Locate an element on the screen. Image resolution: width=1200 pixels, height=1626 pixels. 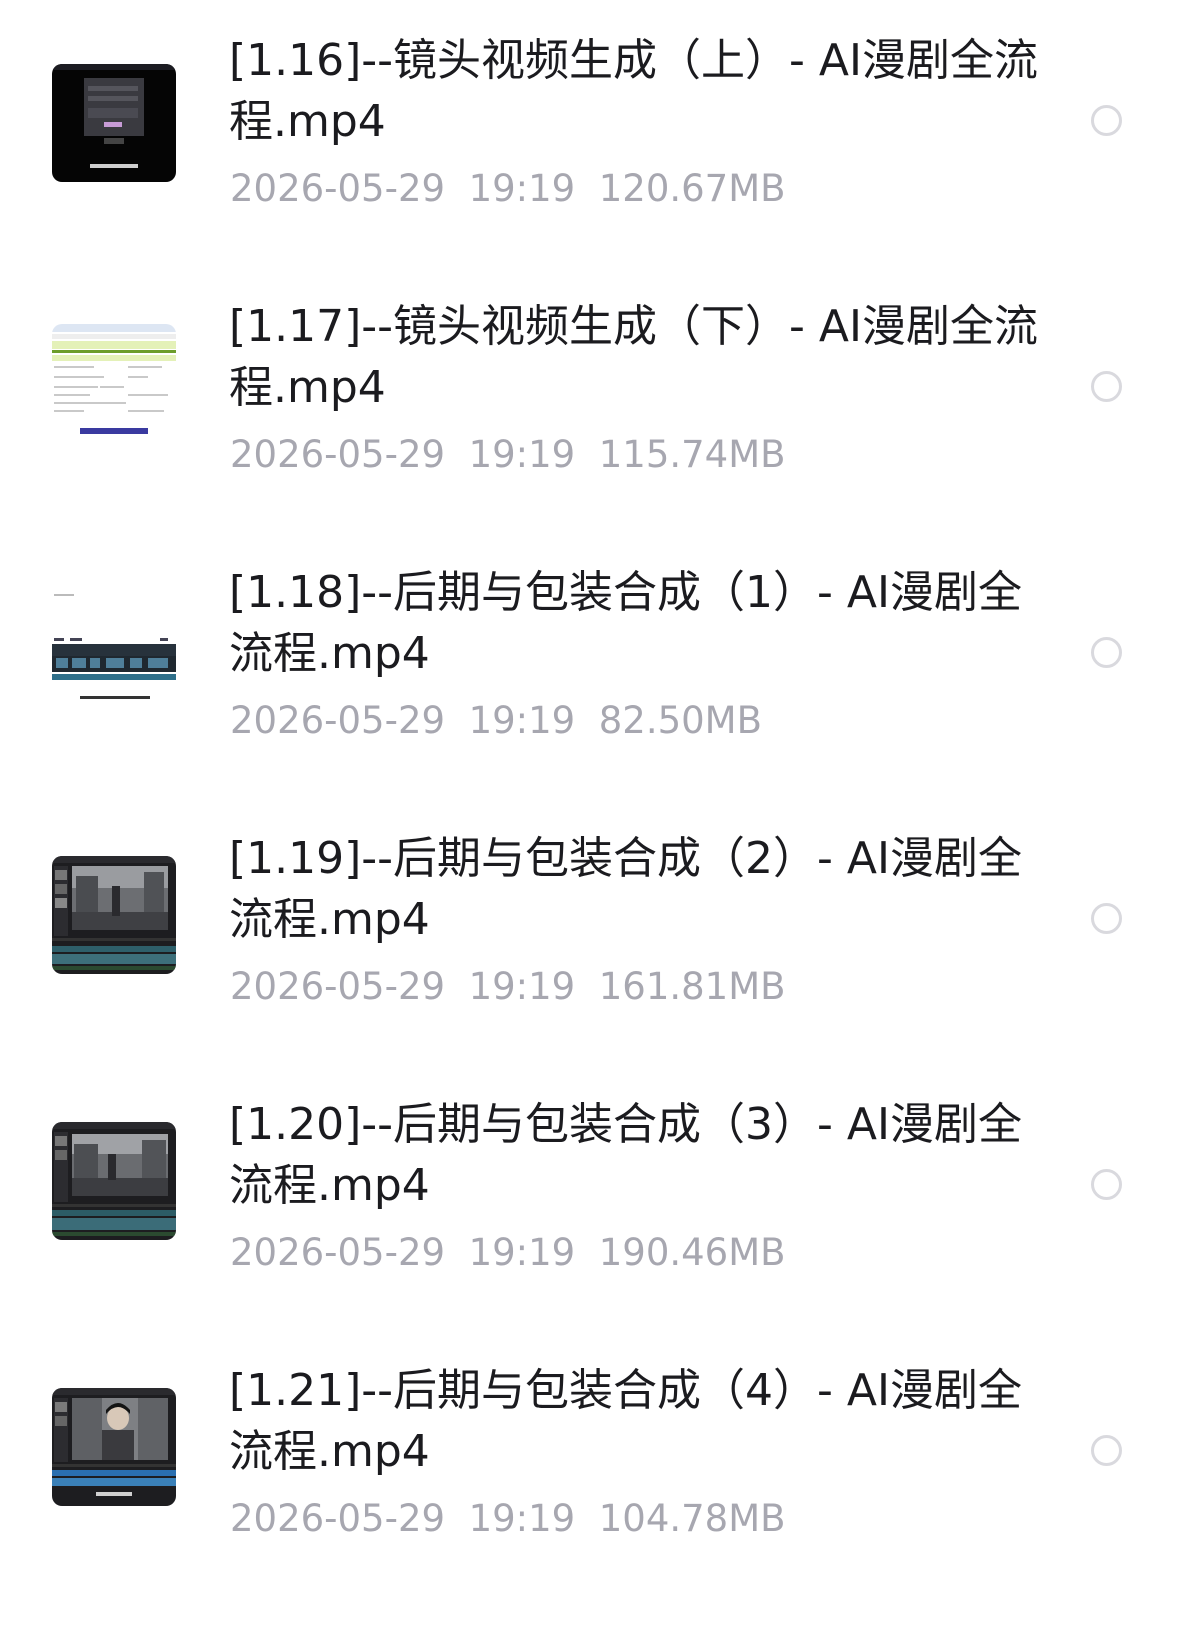
file-size: 120.67MB is located at coordinates (692, 188).